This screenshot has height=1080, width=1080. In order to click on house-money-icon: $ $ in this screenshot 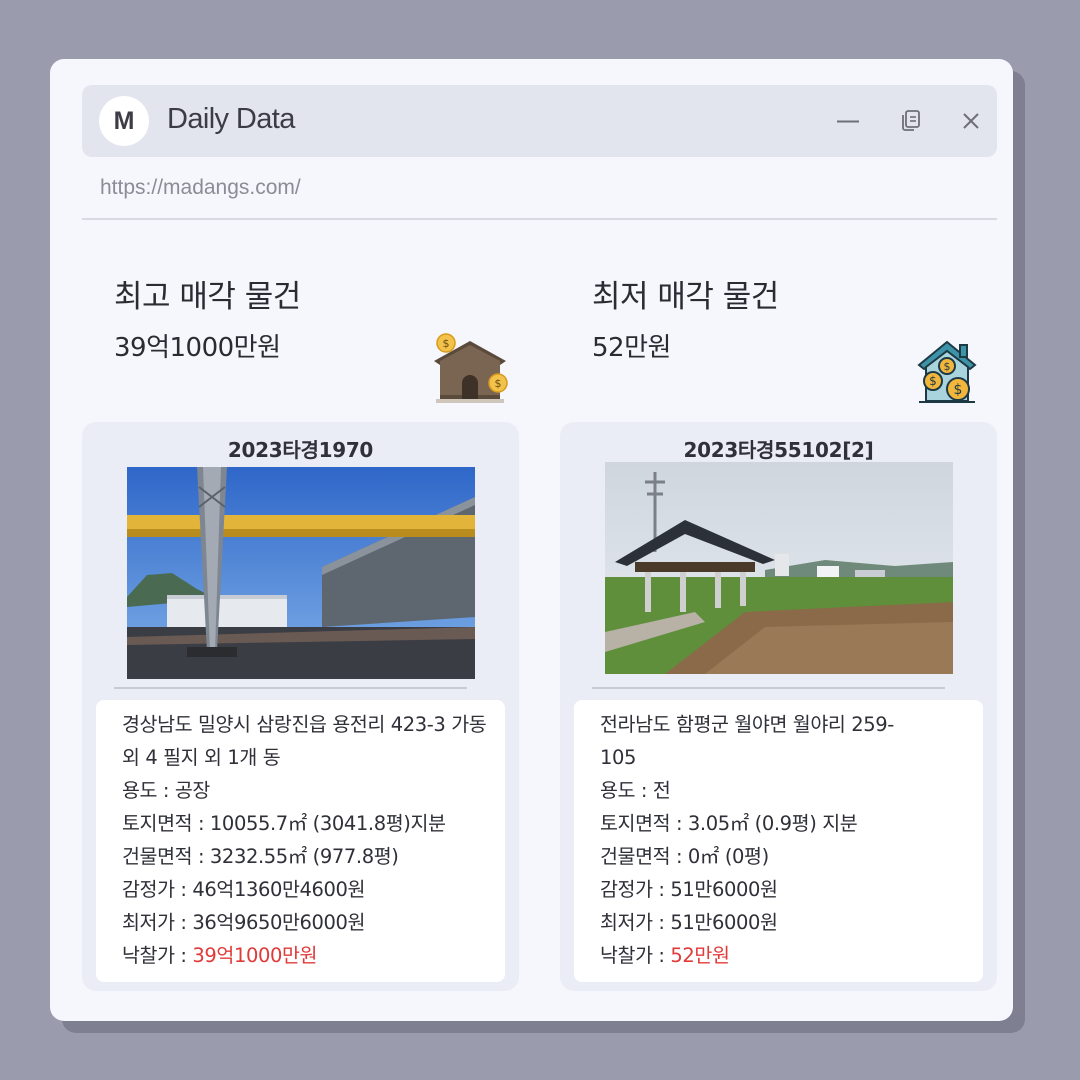, I will do `click(470, 368)`.